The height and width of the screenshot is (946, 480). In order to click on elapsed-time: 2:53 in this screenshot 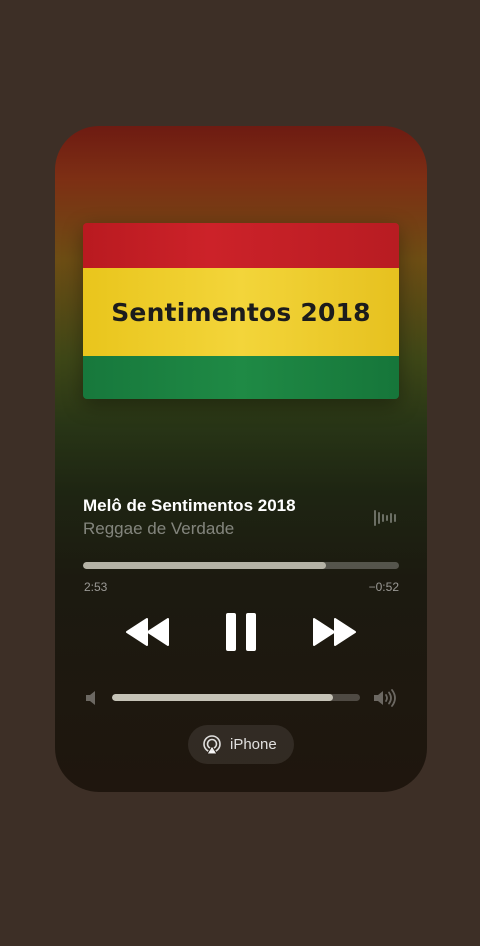, I will do `click(96, 587)`.